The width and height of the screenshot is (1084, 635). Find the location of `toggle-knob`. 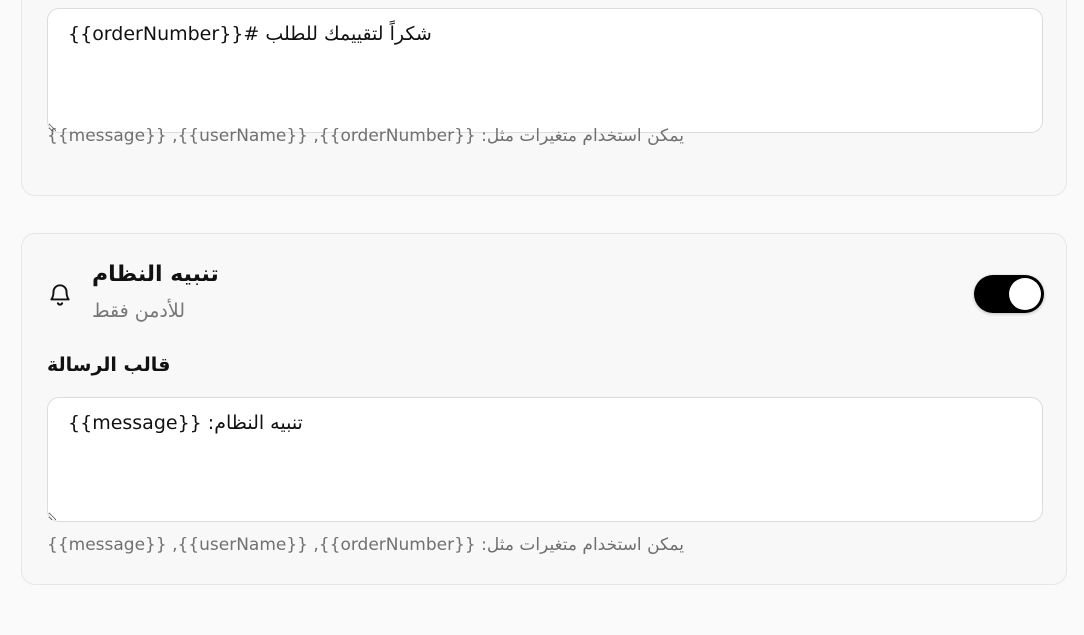

toggle-knob is located at coordinates (1025, 294).